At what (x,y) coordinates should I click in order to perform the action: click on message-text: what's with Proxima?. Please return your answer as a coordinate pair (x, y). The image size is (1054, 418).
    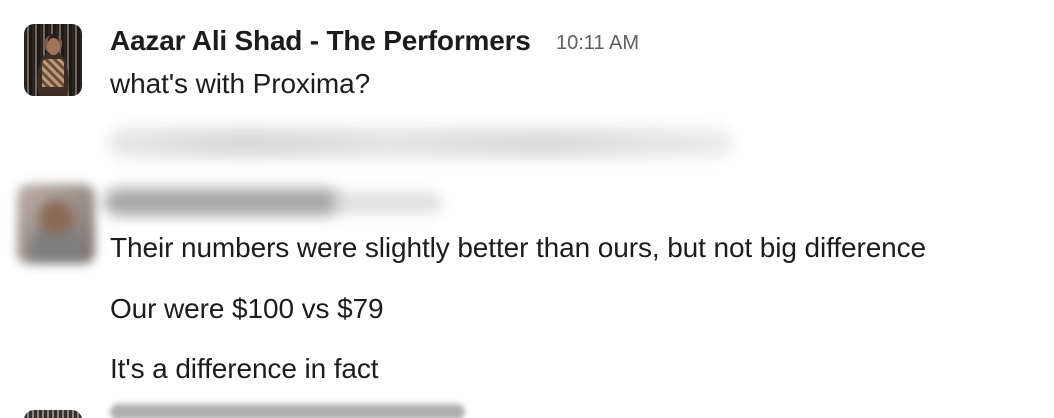
    Looking at the image, I should click on (240, 83).